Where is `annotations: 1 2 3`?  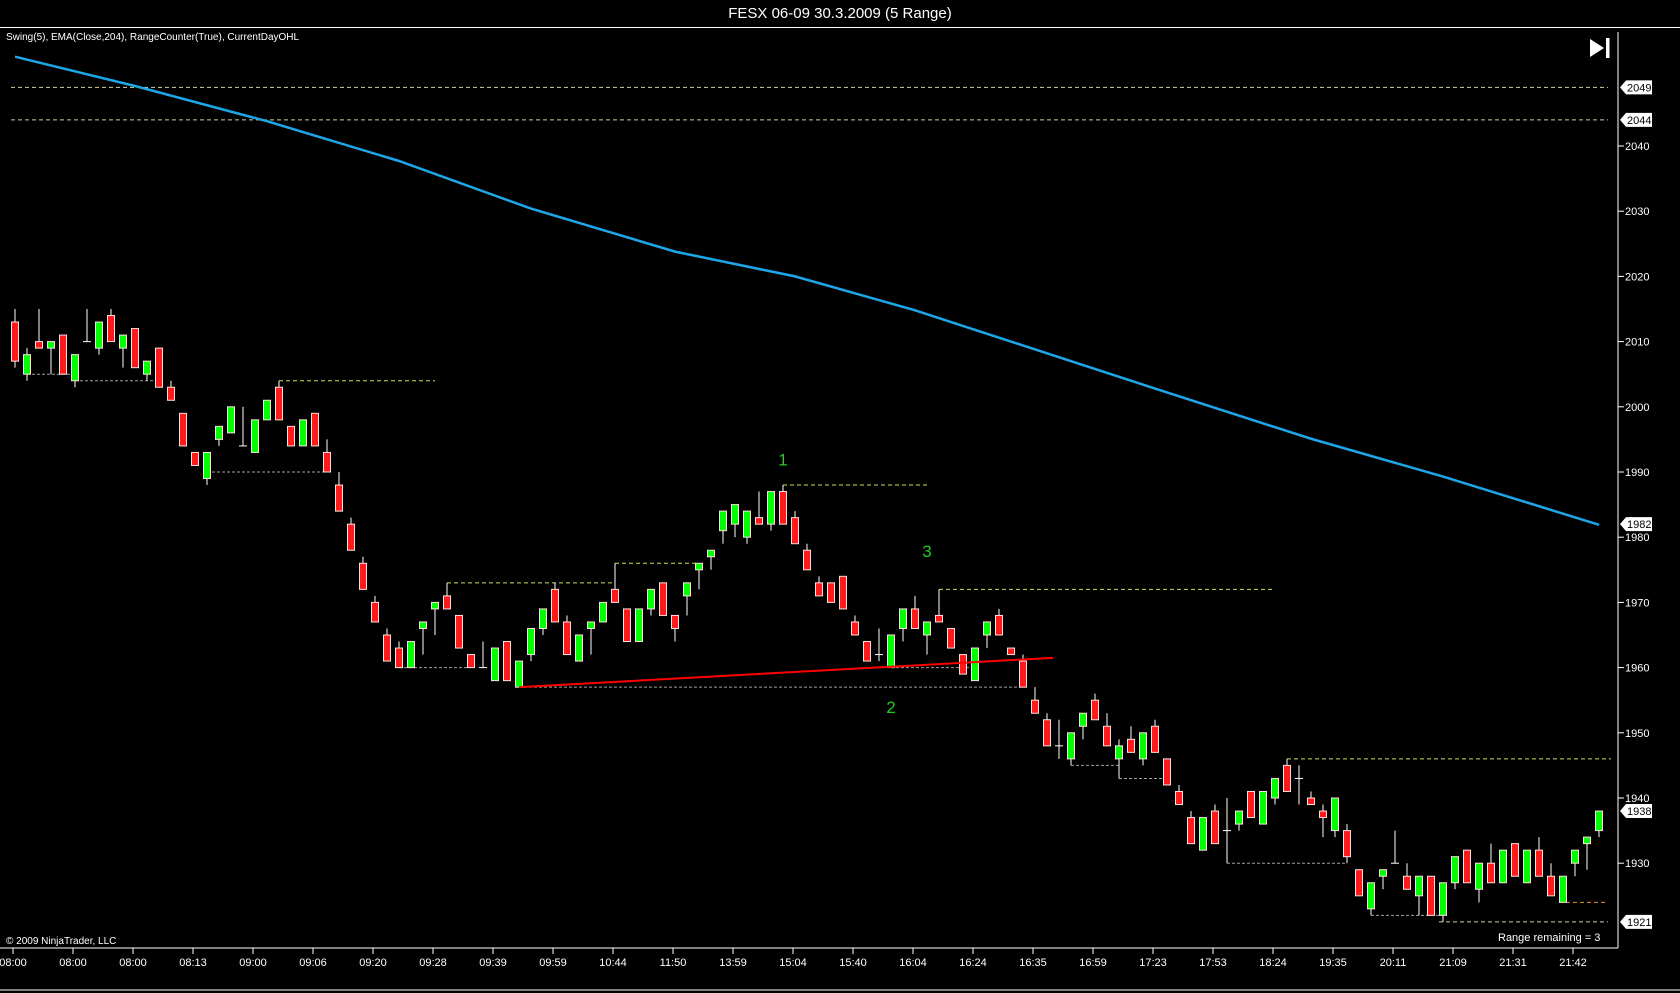
annotations: 1 2 3 is located at coordinates (854, 583).